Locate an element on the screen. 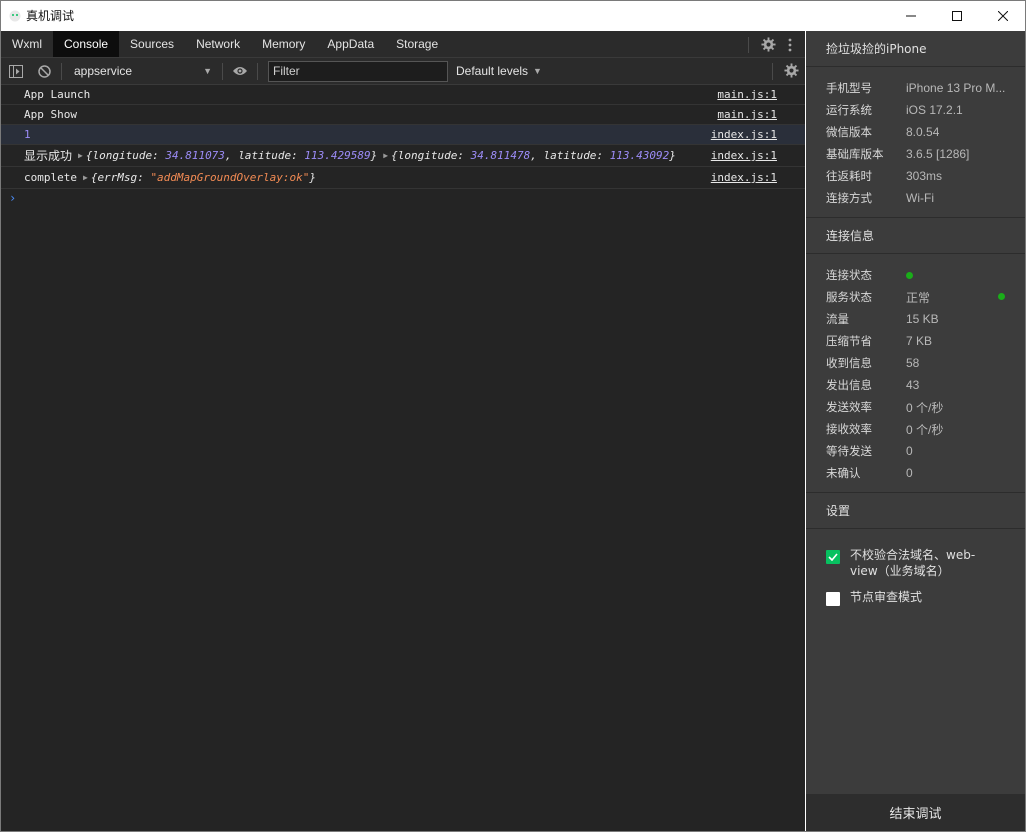 The image size is (1026, 832). prompt-chevron-icon: › is located at coordinates (13, 198).